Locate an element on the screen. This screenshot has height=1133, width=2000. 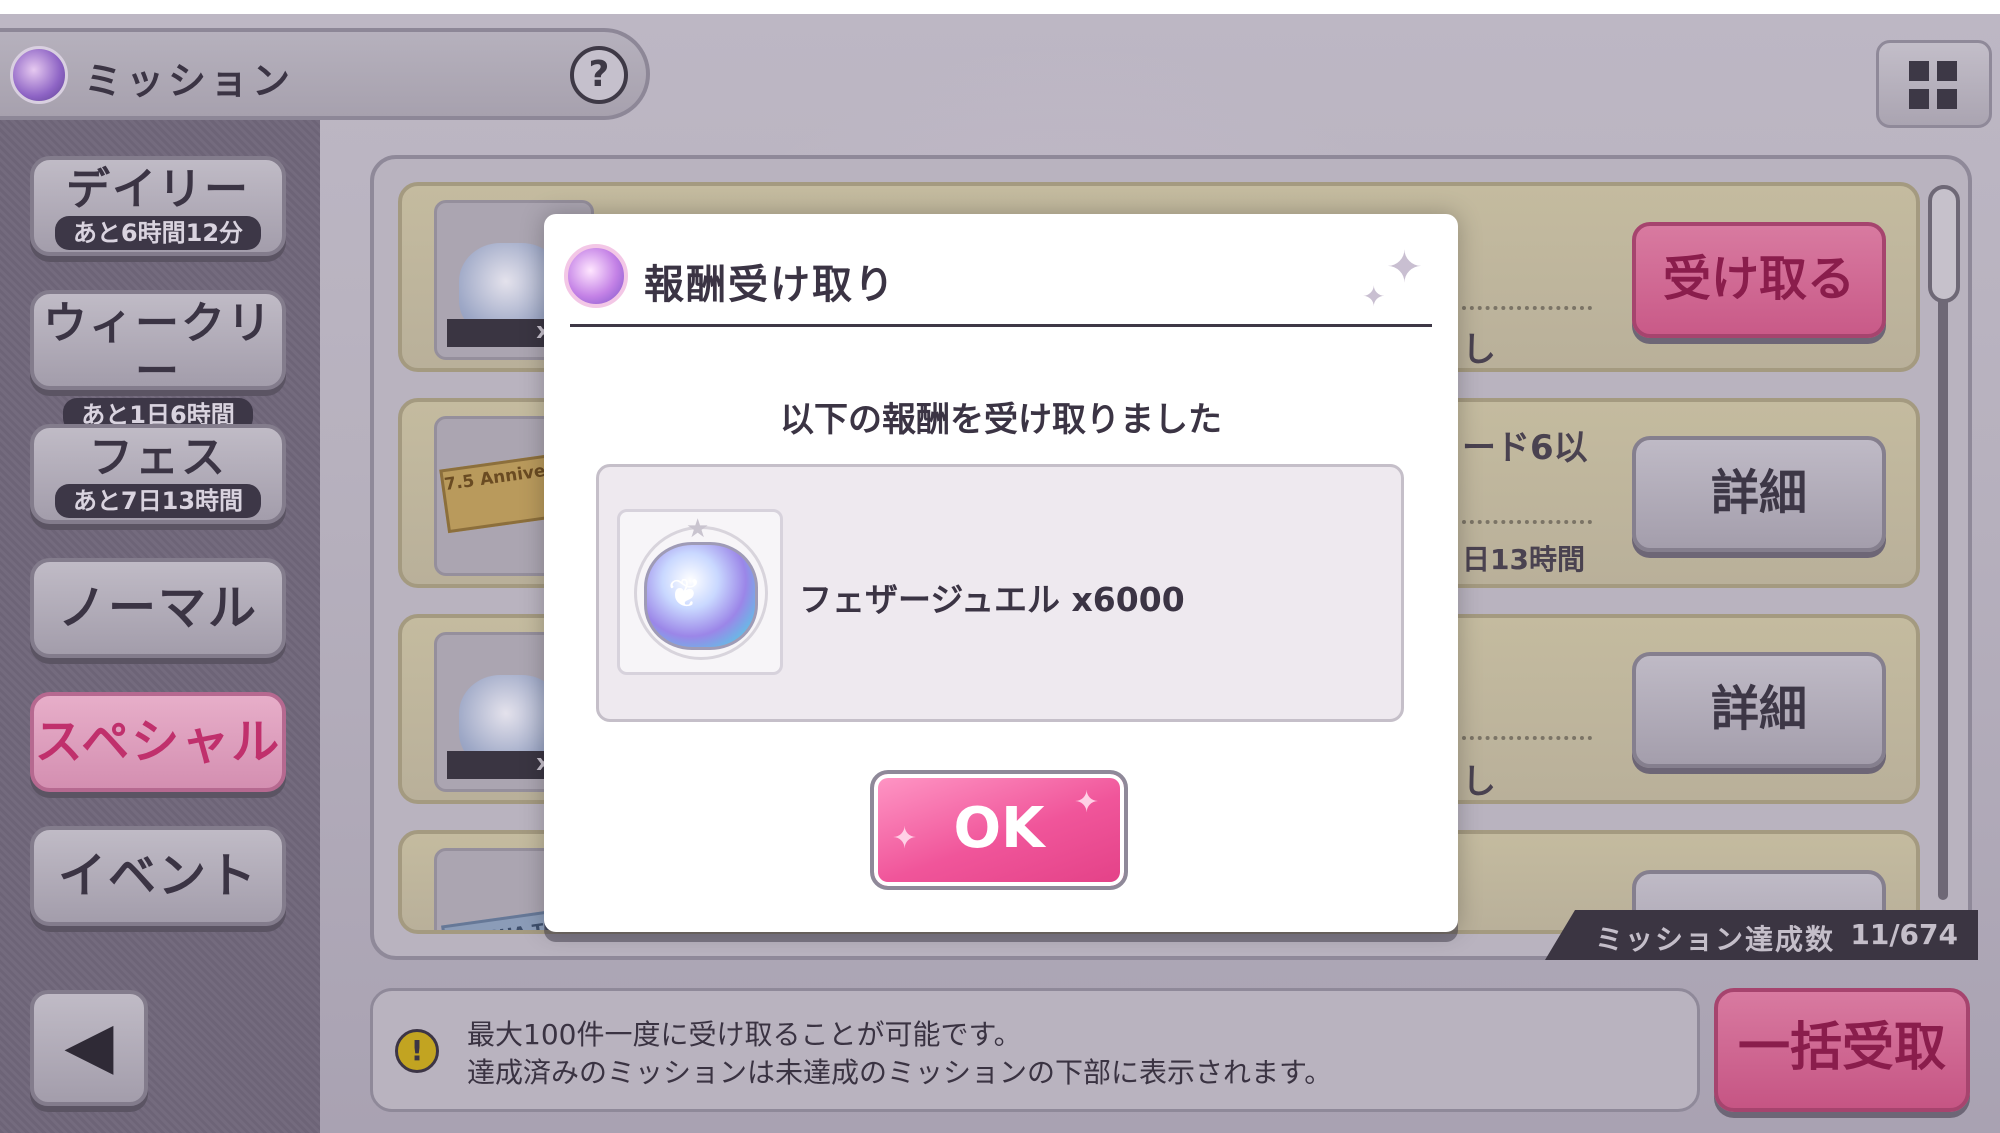
star-icon: ★ is located at coordinates (698, 529).